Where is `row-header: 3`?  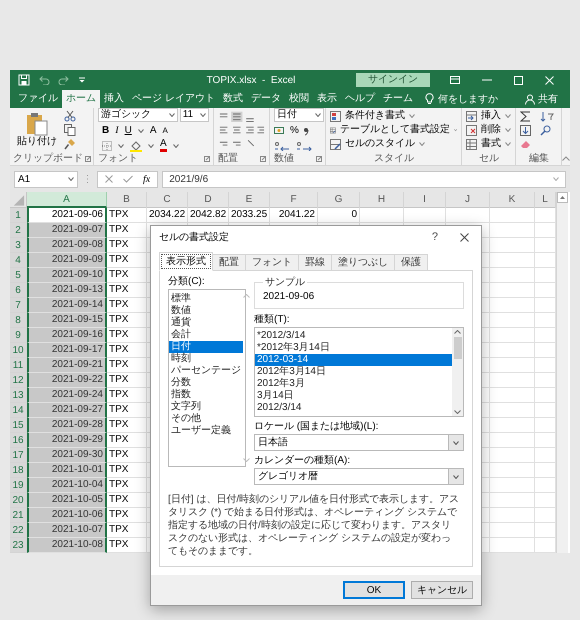
row-header: 3 is located at coordinates (18, 245).